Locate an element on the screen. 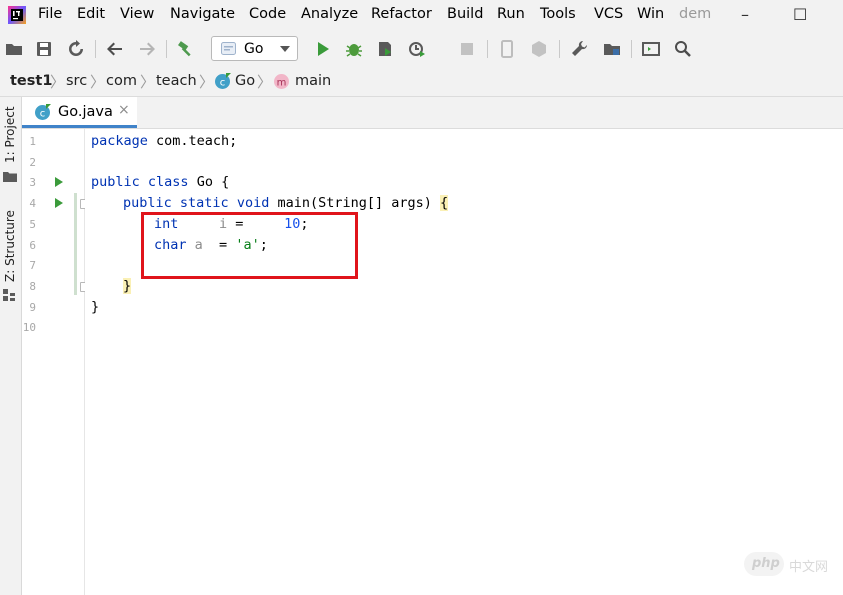 This screenshot has width=843, height=595. minimize-button: – is located at coordinates (745, 14).